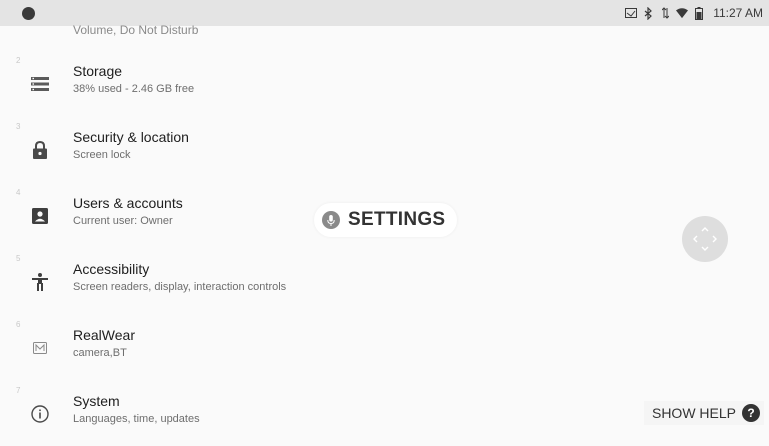  Describe the element at coordinates (18, 258) in the screenshot. I see `item-index: 5` at that location.